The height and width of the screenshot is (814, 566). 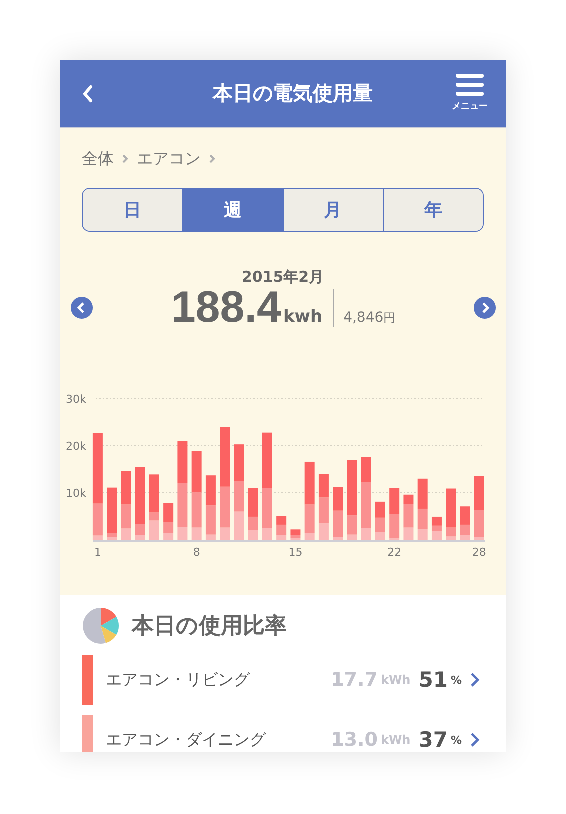 What do you see at coordinates (303, 317) in the screenshot?
I see `total-unit: kwh` at bounding box center [303, 317].